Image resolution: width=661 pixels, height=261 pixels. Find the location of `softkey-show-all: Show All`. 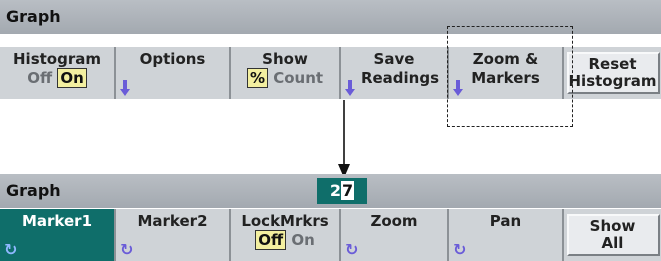

softkey-show-all: Show All is located at coordinates (612, 235).